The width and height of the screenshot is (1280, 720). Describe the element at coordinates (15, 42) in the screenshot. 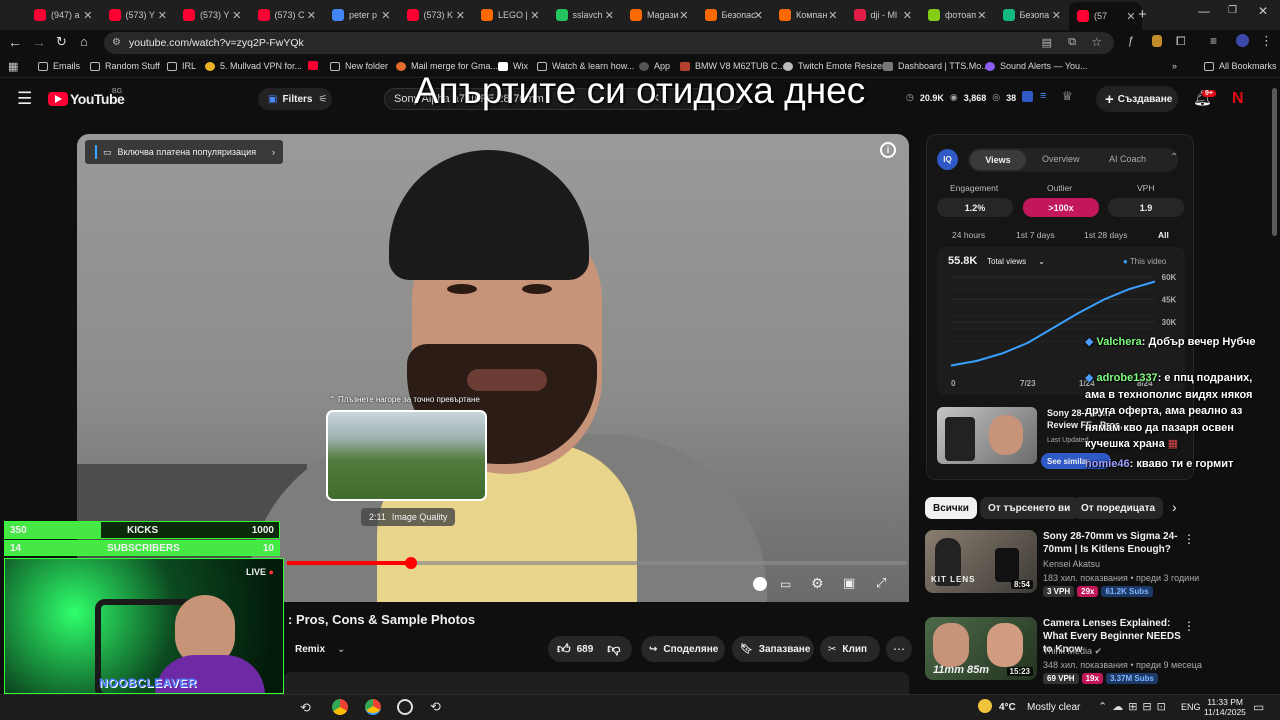

I see `back-icon: ←` at that location.